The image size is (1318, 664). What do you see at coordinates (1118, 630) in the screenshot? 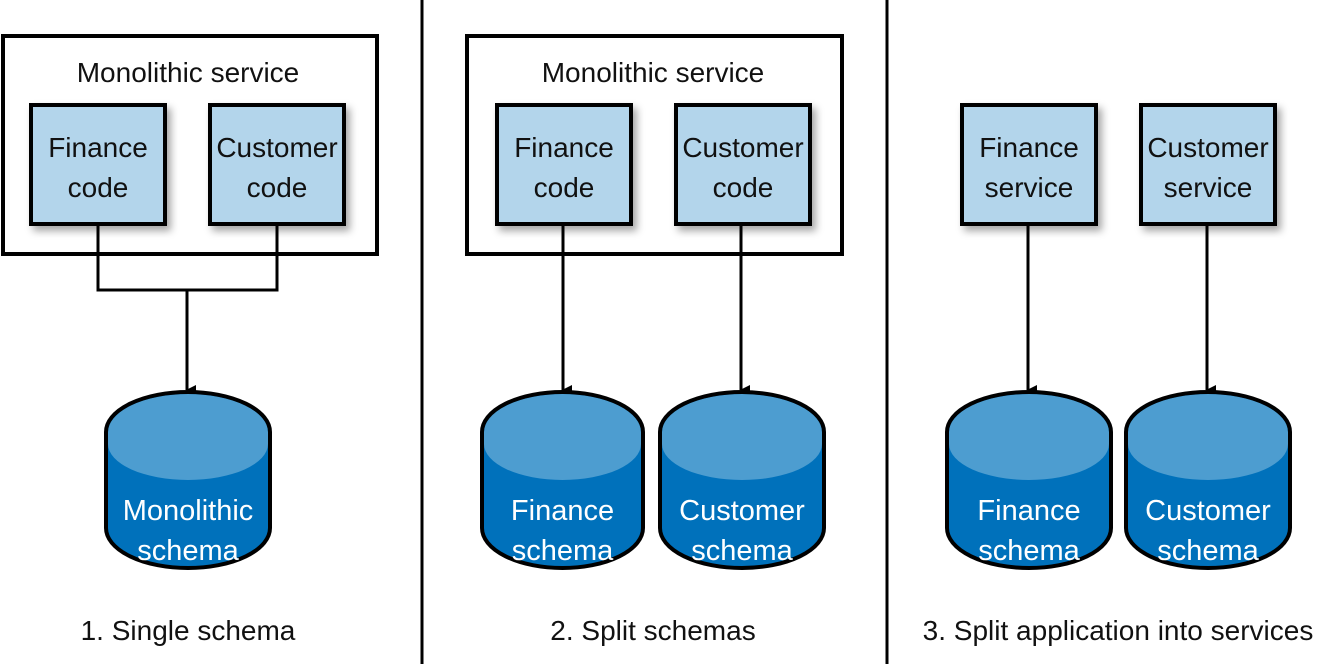
I see `caption: 3. Split application into services` at bounding box center [1118, 630].